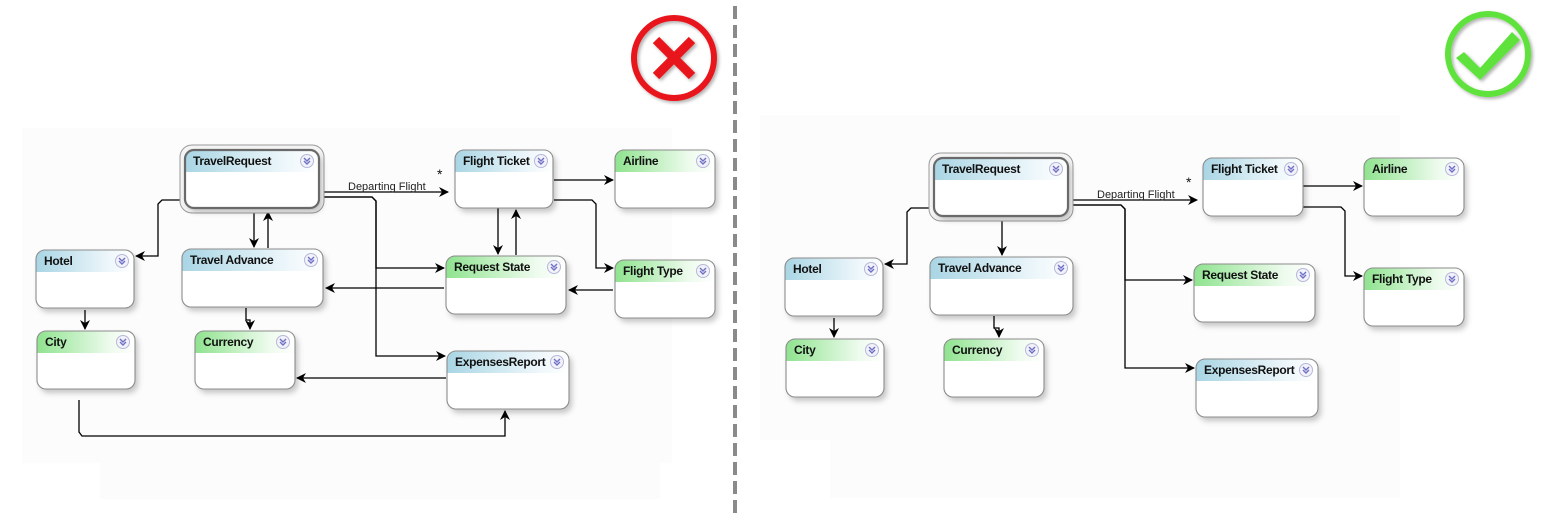 This screenshot has width=1549, height=519. I want to click on panel-divider, so click(735, 262).